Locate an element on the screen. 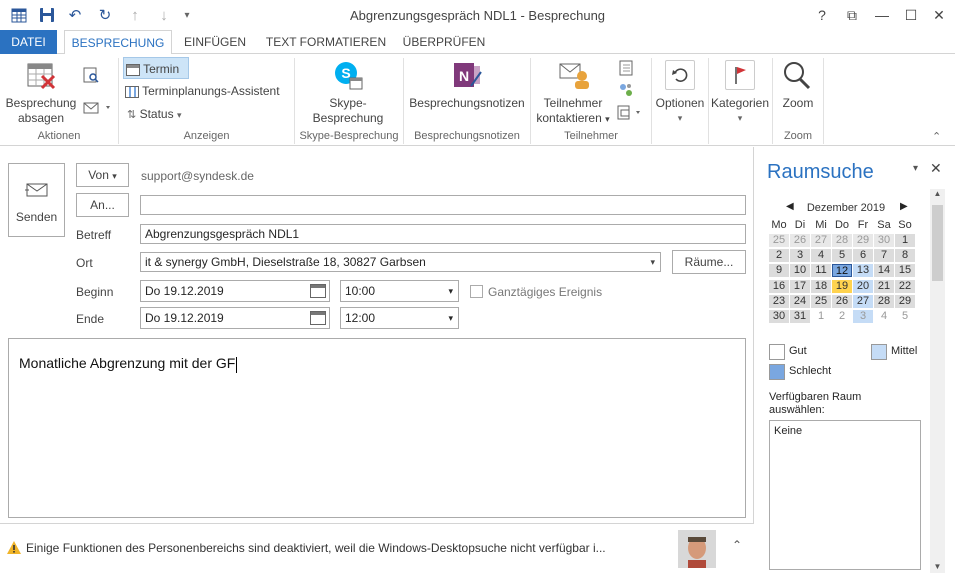 The image size is (955, 573). termin-button: Termin is located at coordinates (156, 68).